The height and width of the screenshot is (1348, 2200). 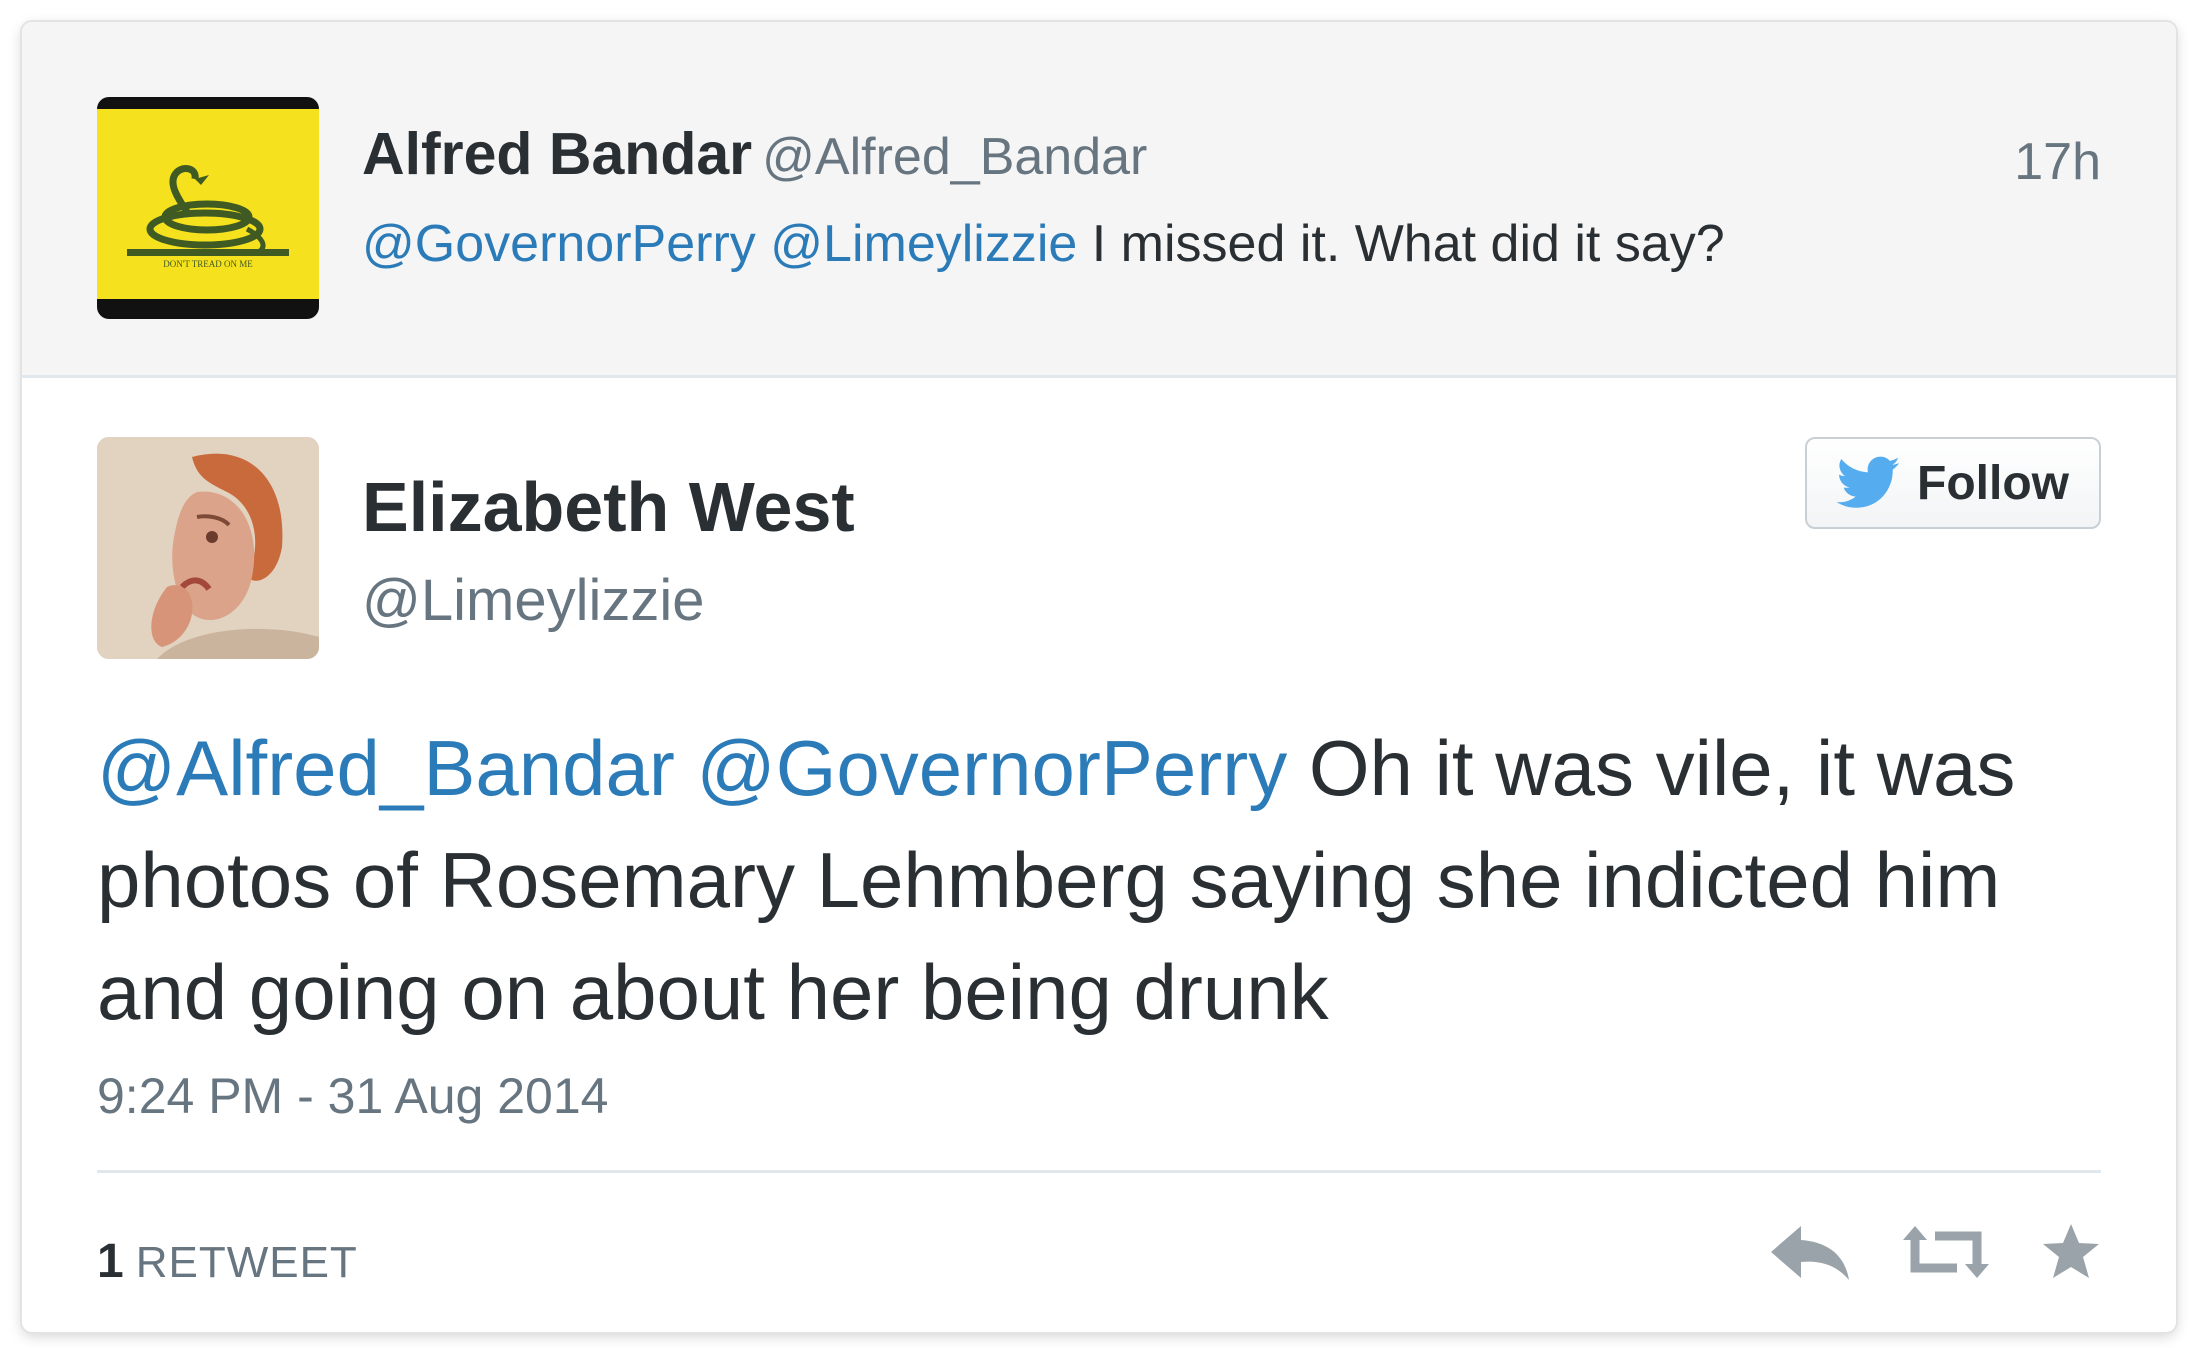 I want to click on flag-motto: DON'T TREAD ON ME, so click(x=208, y=264).